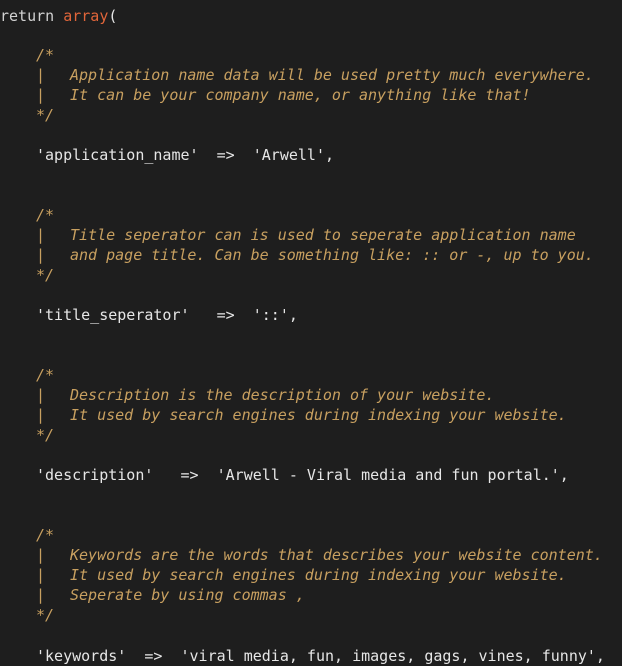 This screenshot has width=622, height=666. What do you see at coordinates (293, 155) in the screenshot?
I see `config-value: 'Arwell',` at bounding box center [293, 155].